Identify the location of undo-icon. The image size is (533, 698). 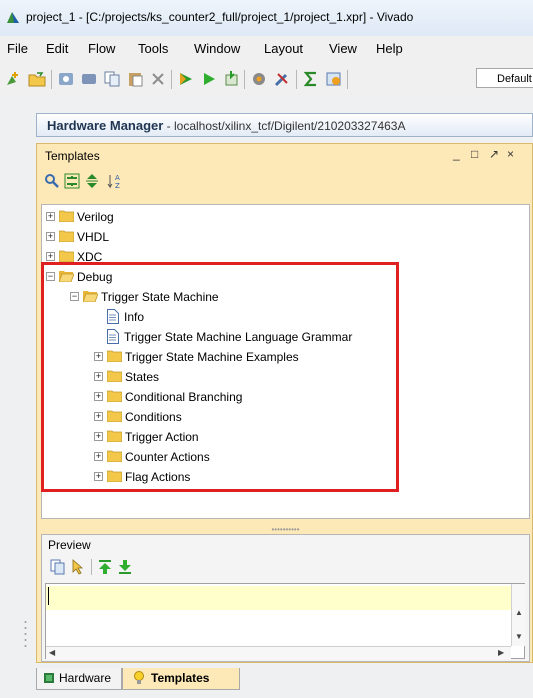
(89, 79).